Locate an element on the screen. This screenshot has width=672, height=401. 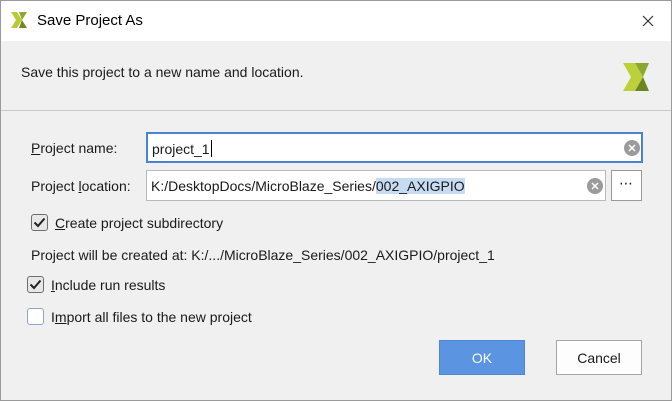
vivado-logo-icon is located at coordinates (636, 77).